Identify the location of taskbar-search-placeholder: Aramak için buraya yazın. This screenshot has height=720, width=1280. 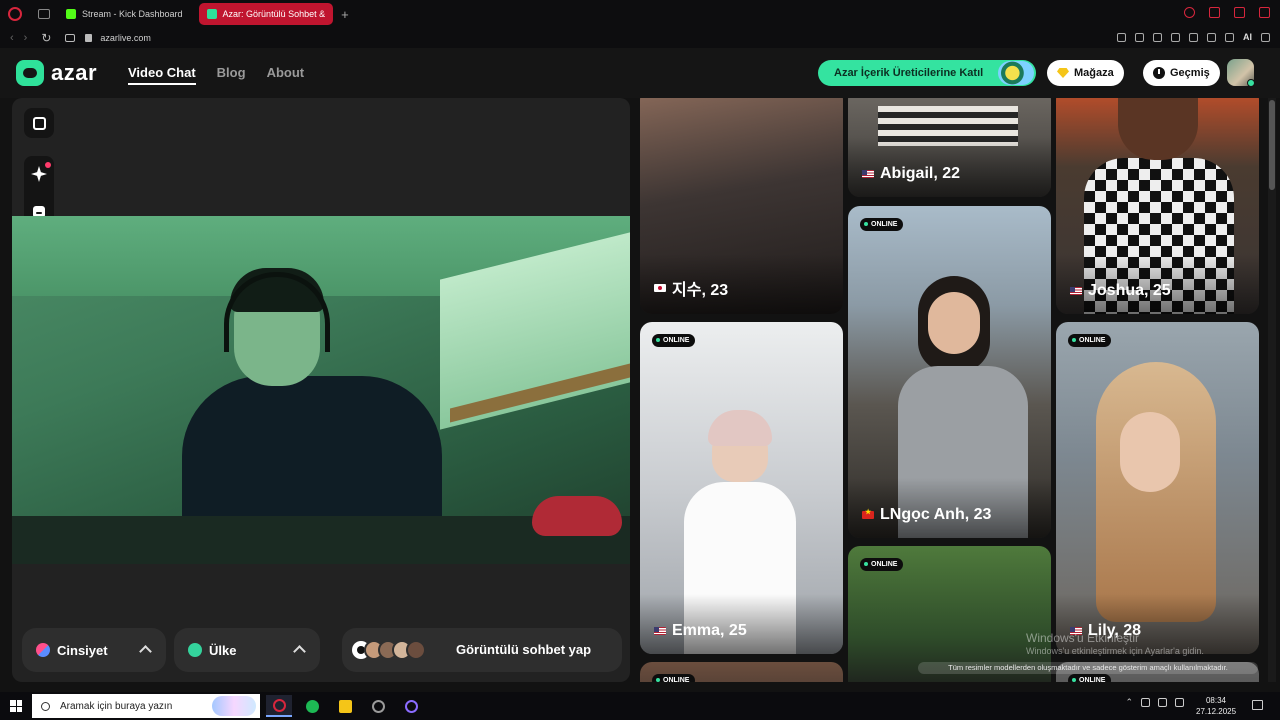
(116, 706).